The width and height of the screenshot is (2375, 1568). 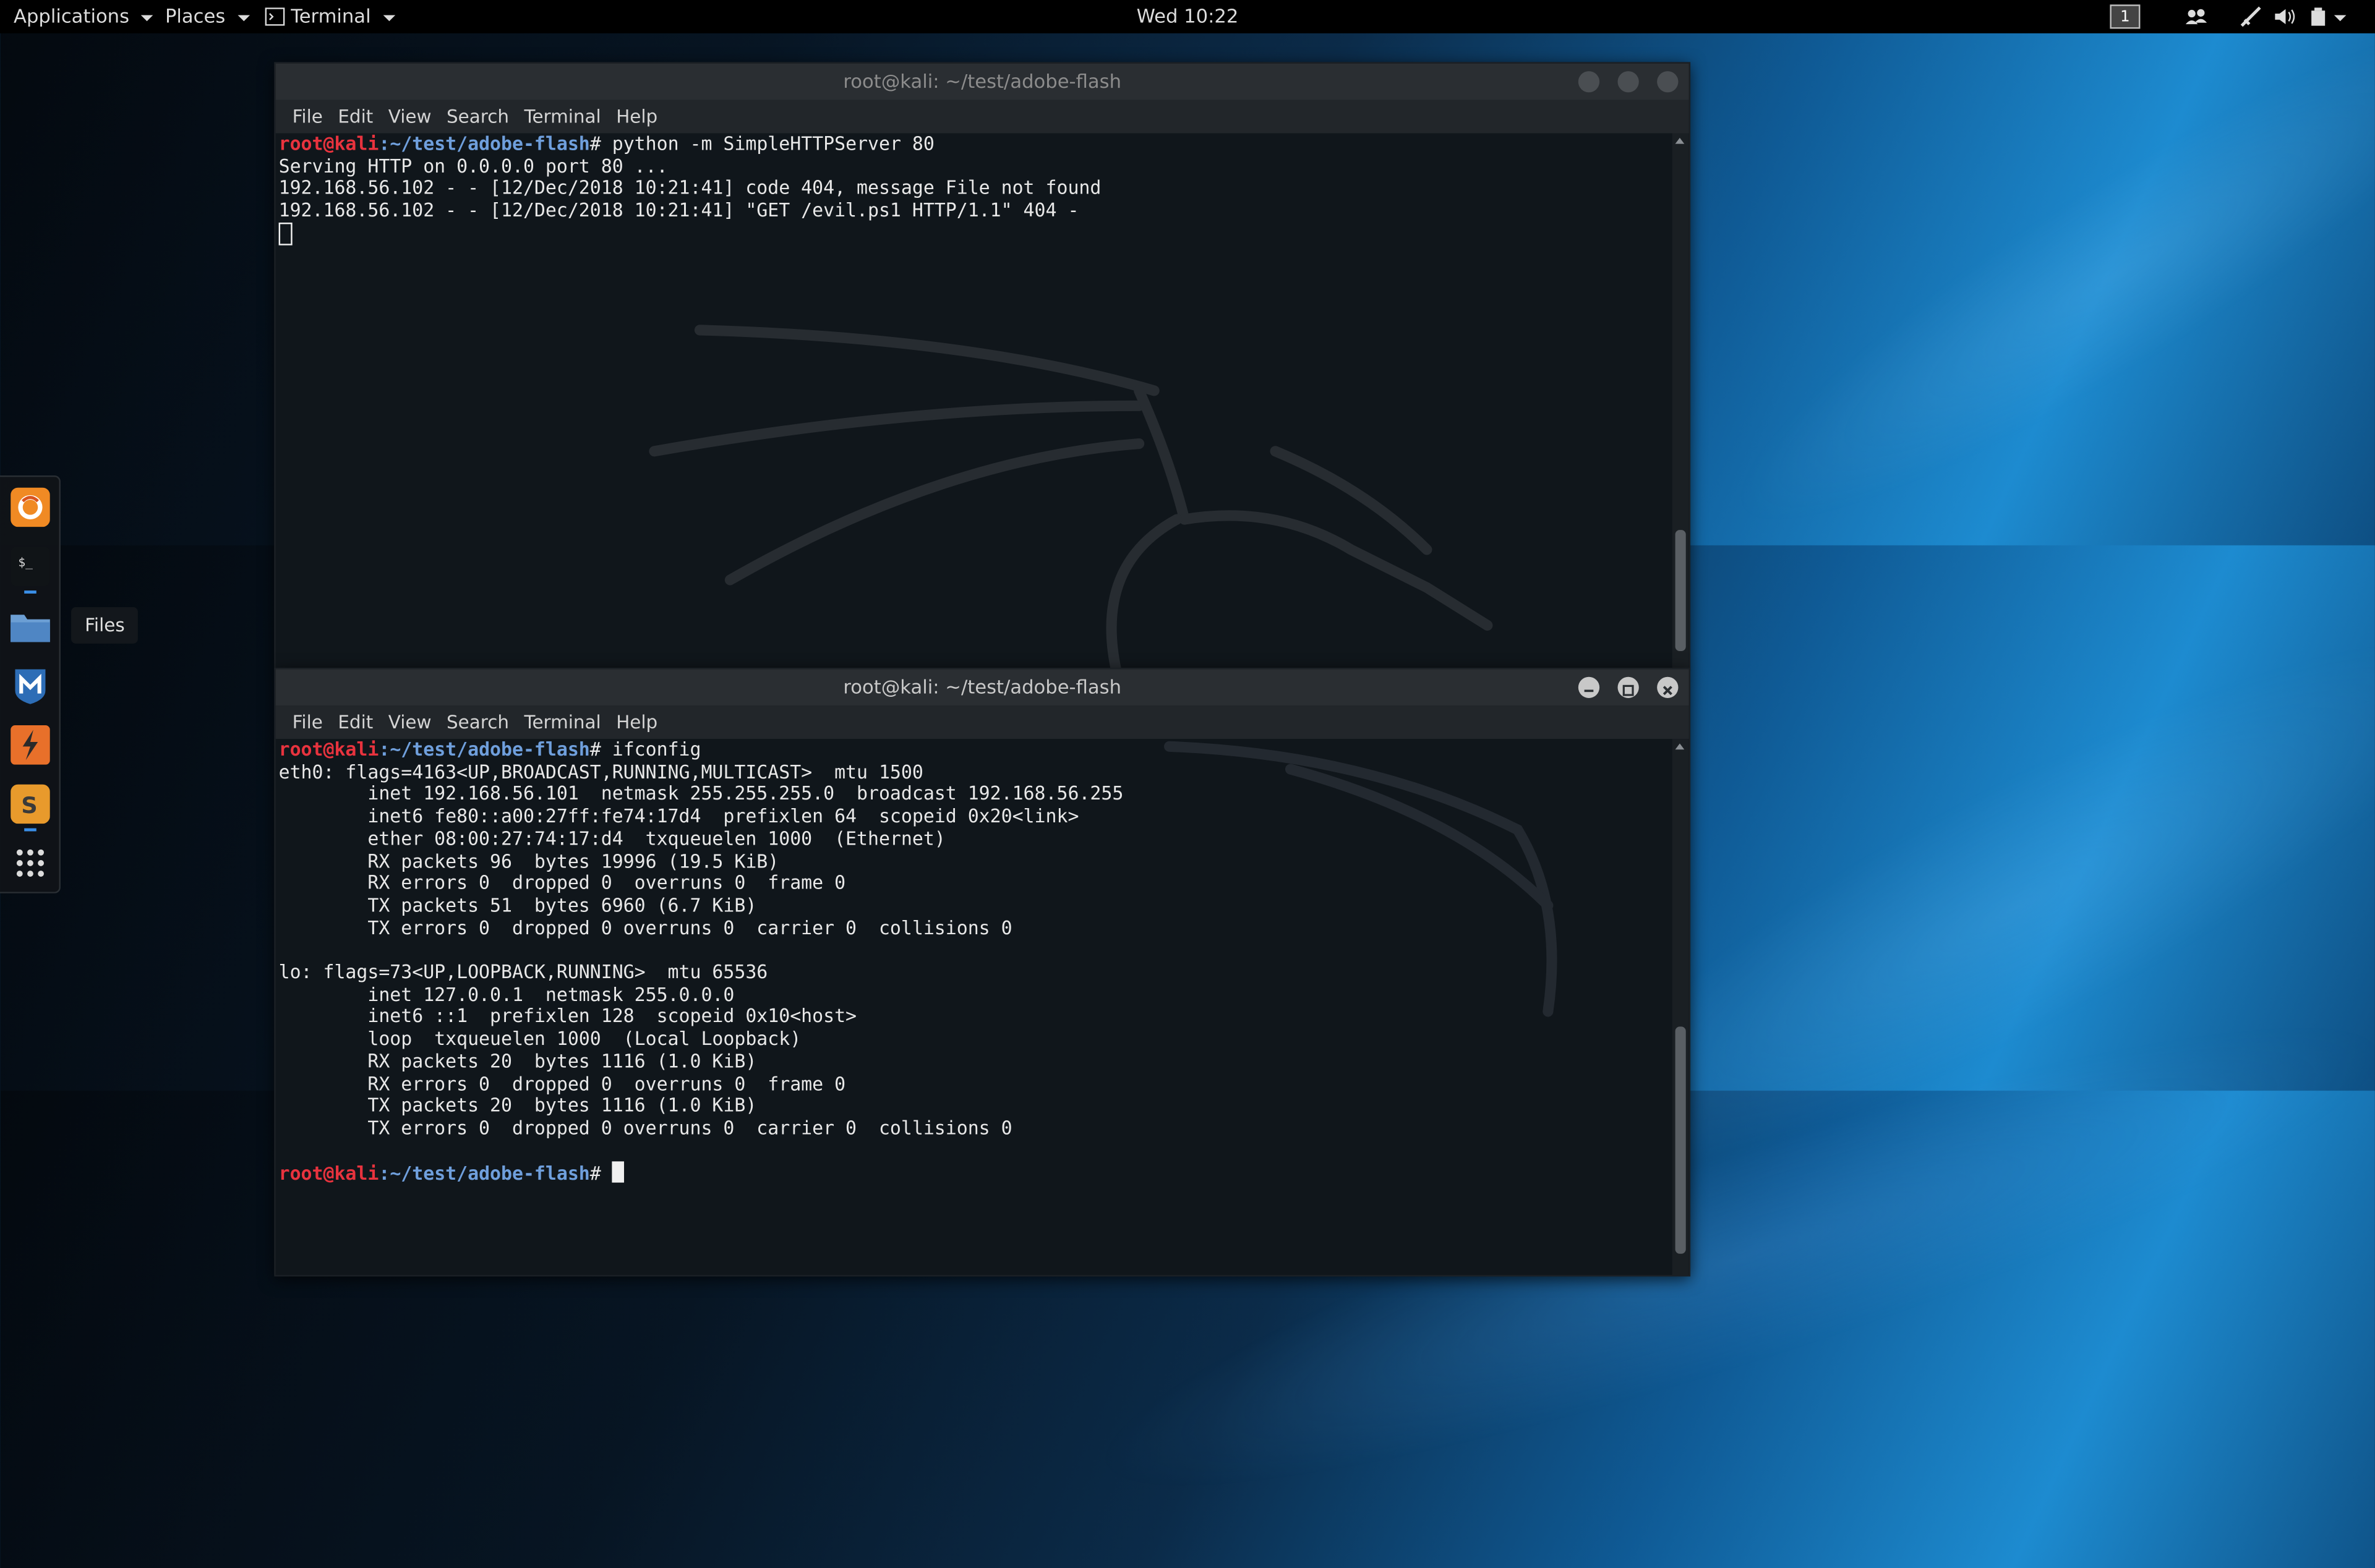 What do you see at coordinates (105, 625) in the screenshot?
I see `dock-tooltip: Files` at bounding box center [105, 625].